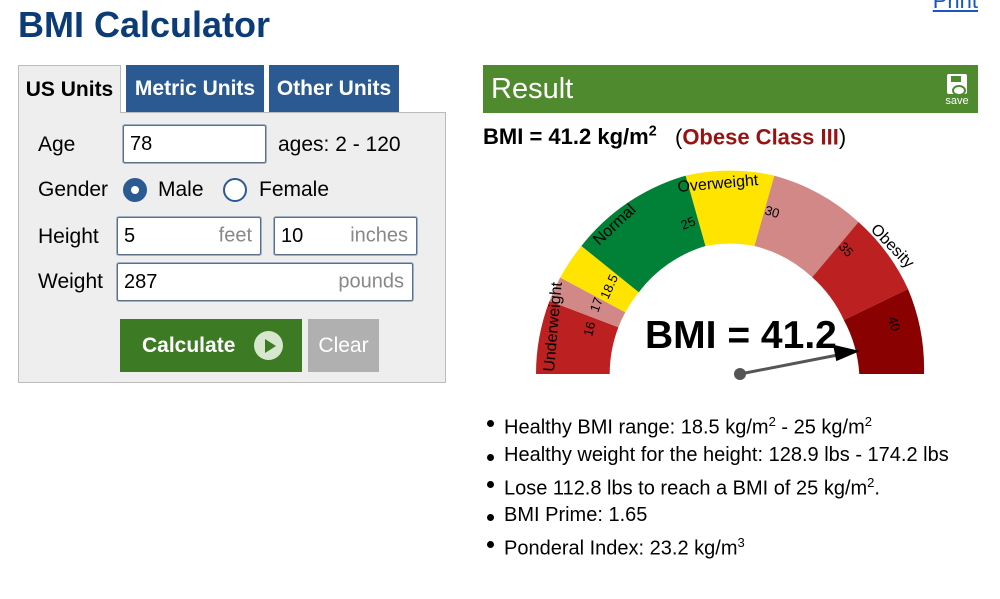 Image resolution: width=1000 pixels, height=599 pixels. What do you see at coordinates (141, 281) in the screenshot?
I see `weight-value: 287` at bounding box center [141, 281].